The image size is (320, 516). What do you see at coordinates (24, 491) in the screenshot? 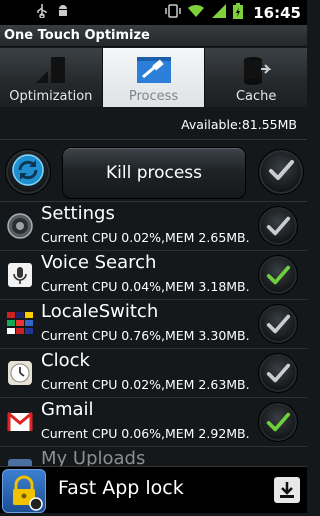
I see `app-lock-icon` at bounding box center [24, 491].